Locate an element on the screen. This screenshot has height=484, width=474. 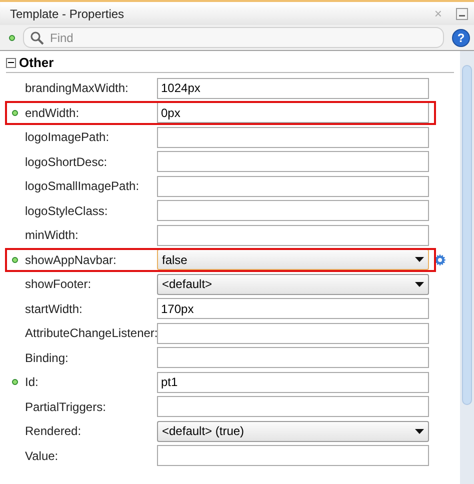
property-label: Binding: is located at coordinates (47, 358).